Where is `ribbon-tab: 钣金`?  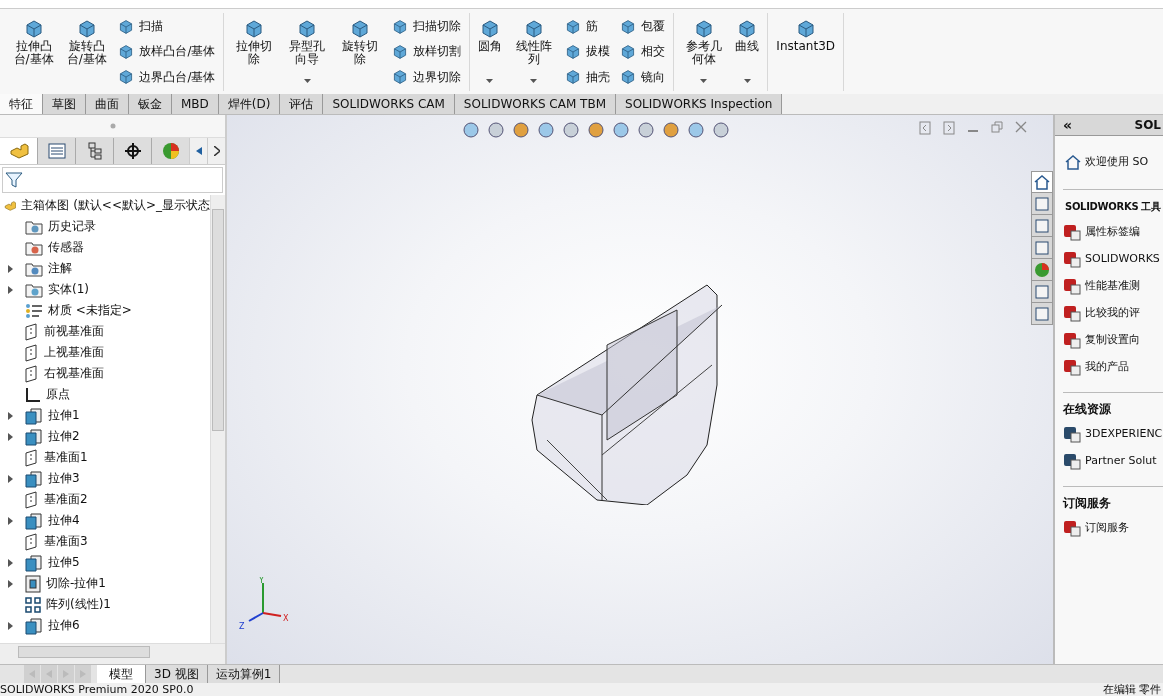
ribbon-tab: 钣金 is located at coordinates (150, 104).